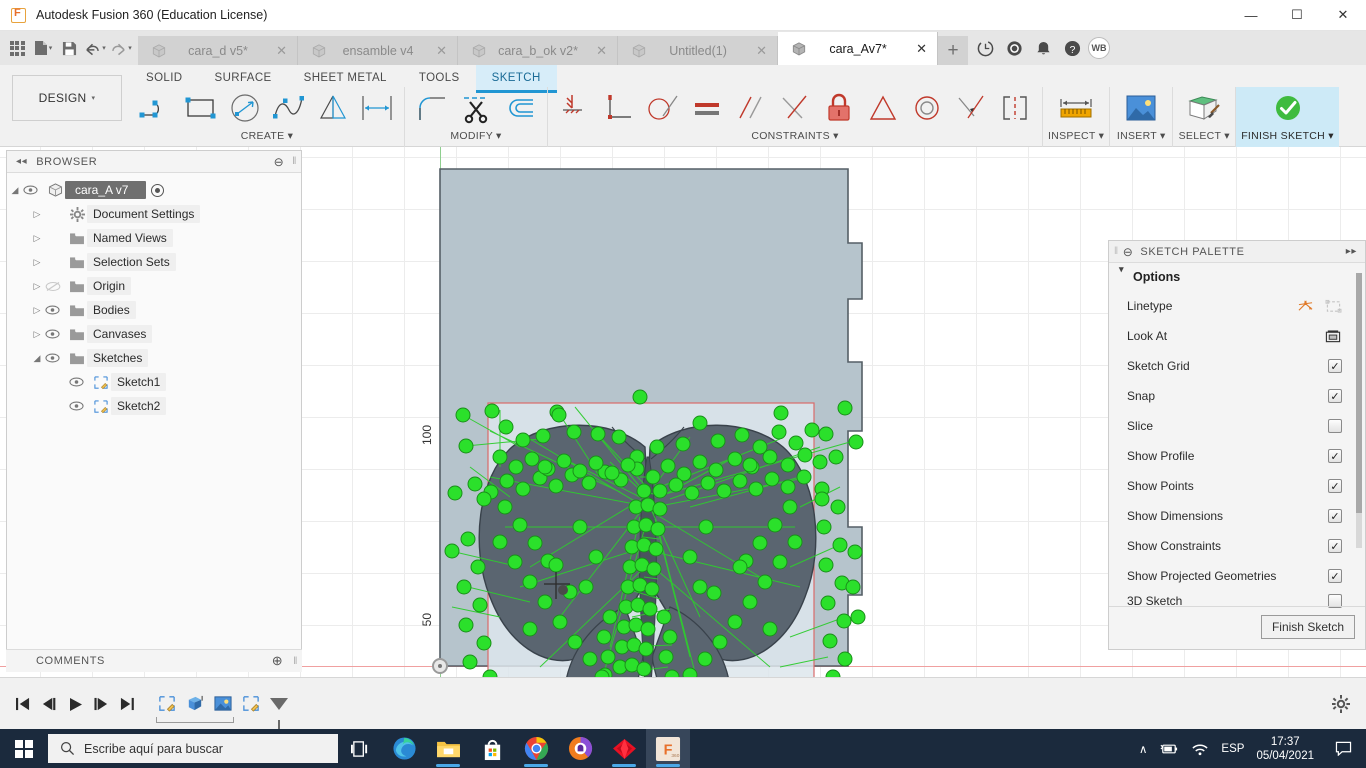 Image resolution: width=1366 pixels, height=768 pixels. What do you see at coordinates (795, 137) in the screenshot?
I see `panel-constraints-label: CONSTRAINTS ▾` at bounding box center [795, 137].